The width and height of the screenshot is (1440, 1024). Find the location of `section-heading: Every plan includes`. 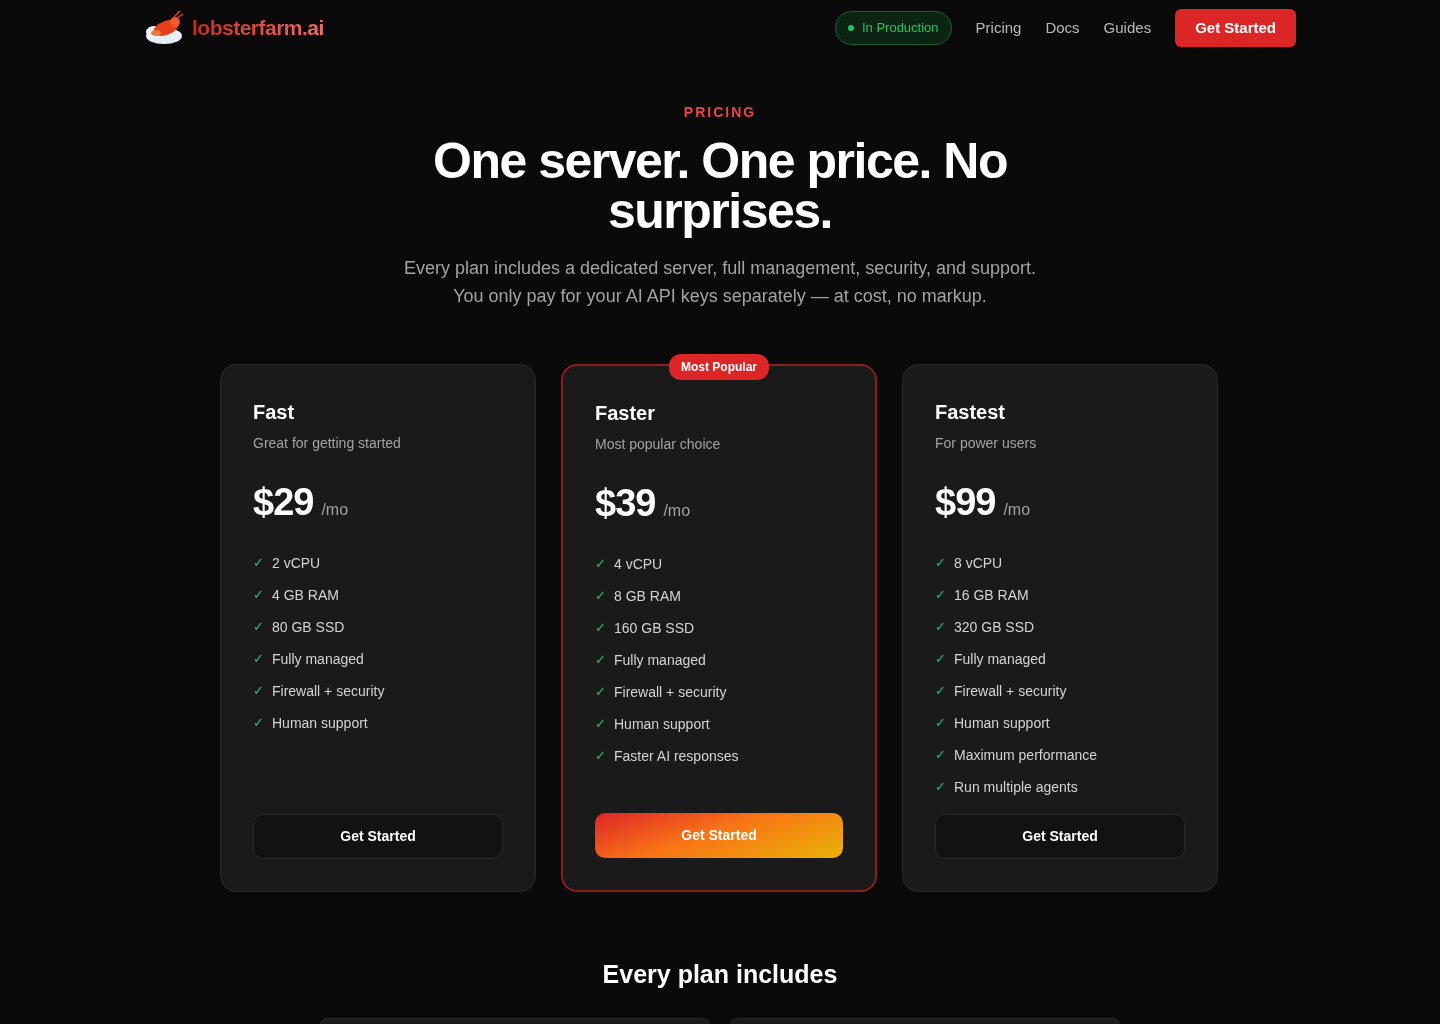

section-heading: Every plan includes is located at coordinates (720, 974).